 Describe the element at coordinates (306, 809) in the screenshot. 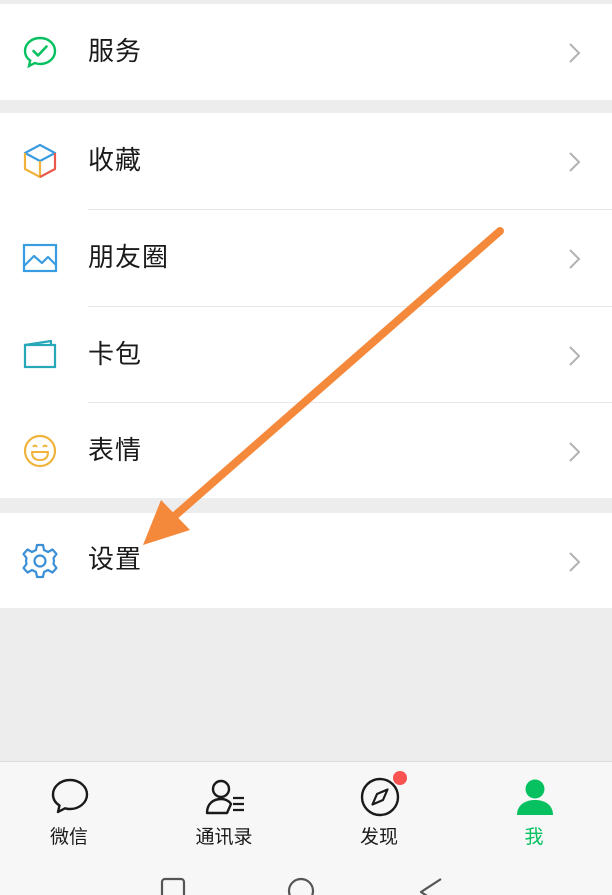

I see `bottom-tab-bar: 微信 通讯录 发现 我` at that location.